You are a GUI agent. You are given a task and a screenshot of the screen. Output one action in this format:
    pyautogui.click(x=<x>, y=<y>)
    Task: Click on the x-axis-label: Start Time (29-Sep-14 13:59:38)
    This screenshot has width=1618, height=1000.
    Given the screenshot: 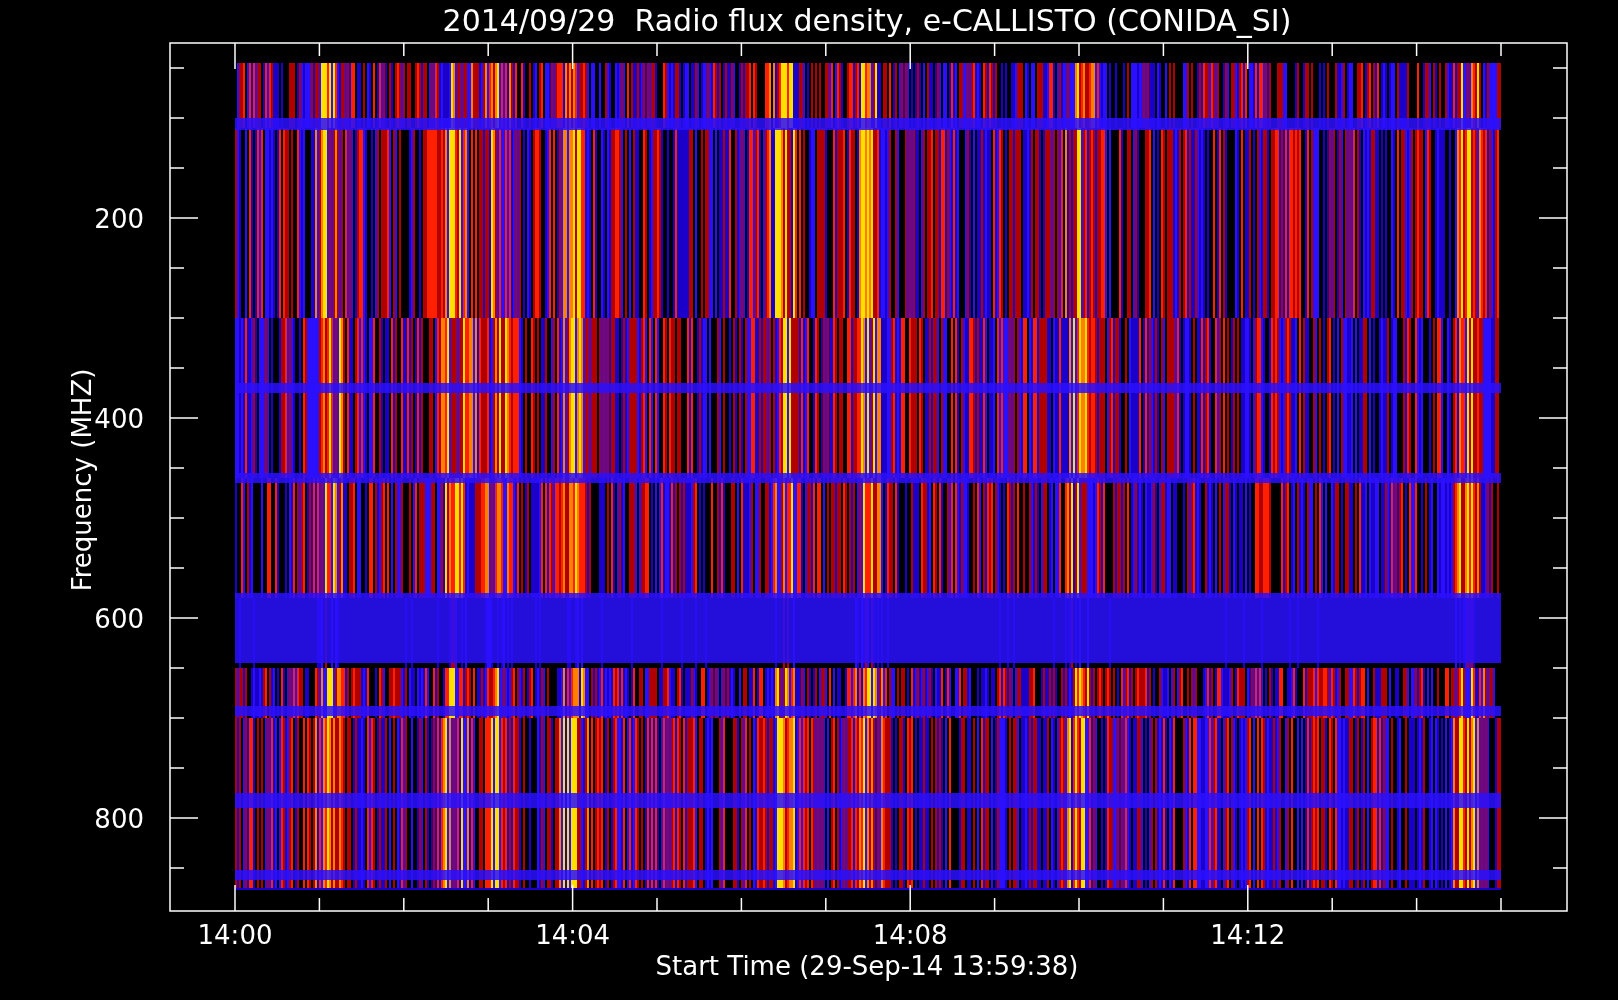 What is the action you would take?
    pyautogui.click(x=867, y=966)
    